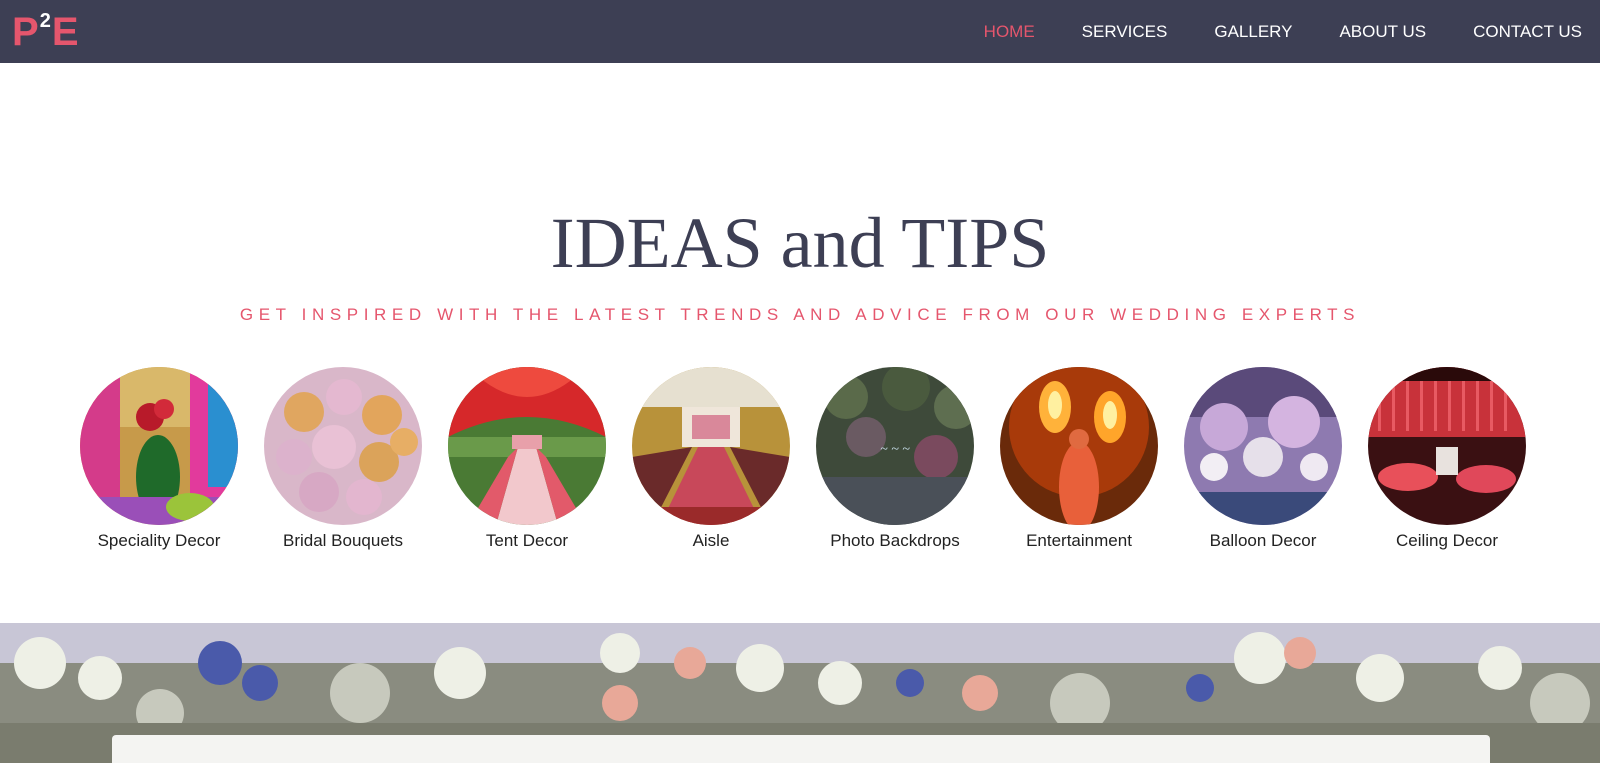 The image size is (1600, 763). I want to click on logo-letter-e: E, so click(65, 32).